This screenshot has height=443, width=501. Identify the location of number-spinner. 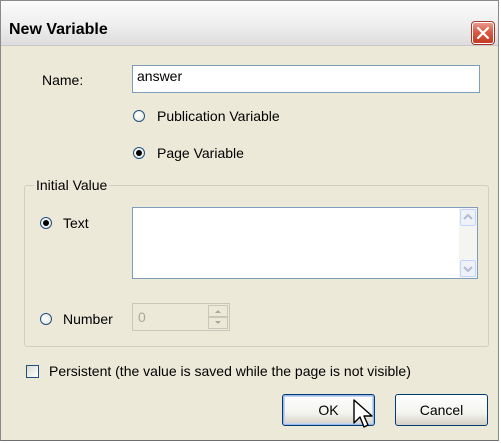
(218, 317).